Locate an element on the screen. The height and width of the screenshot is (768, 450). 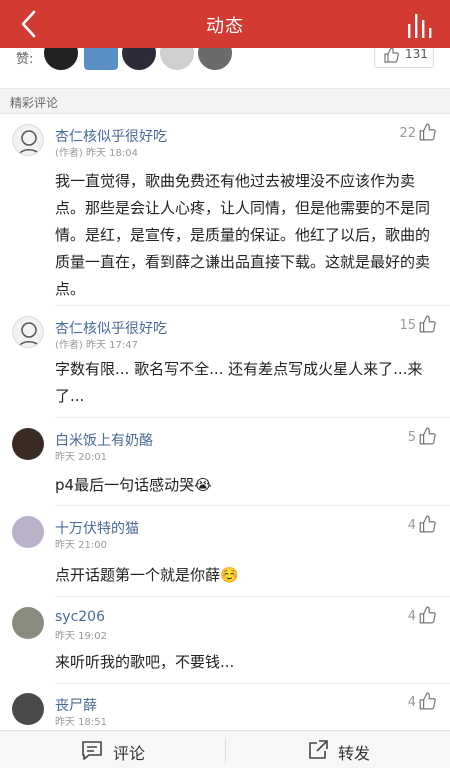
comment-item: 白米饭上有奶酪 昨天 20:01 5 p4最后一句话感动哭😭 is located at coordinates (225, 462).